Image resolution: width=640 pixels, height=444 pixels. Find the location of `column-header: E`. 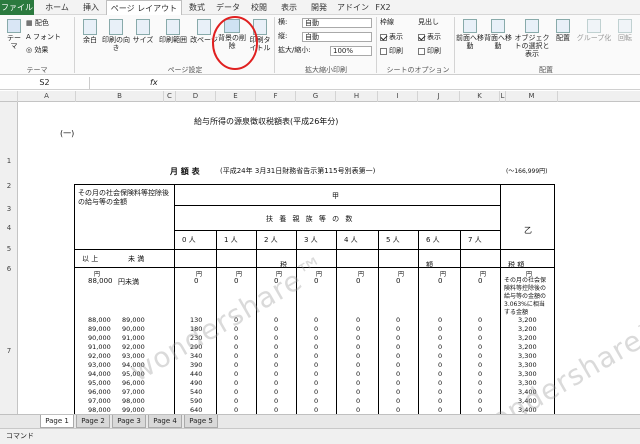

column-header: E is located at coordinates (236, 96).